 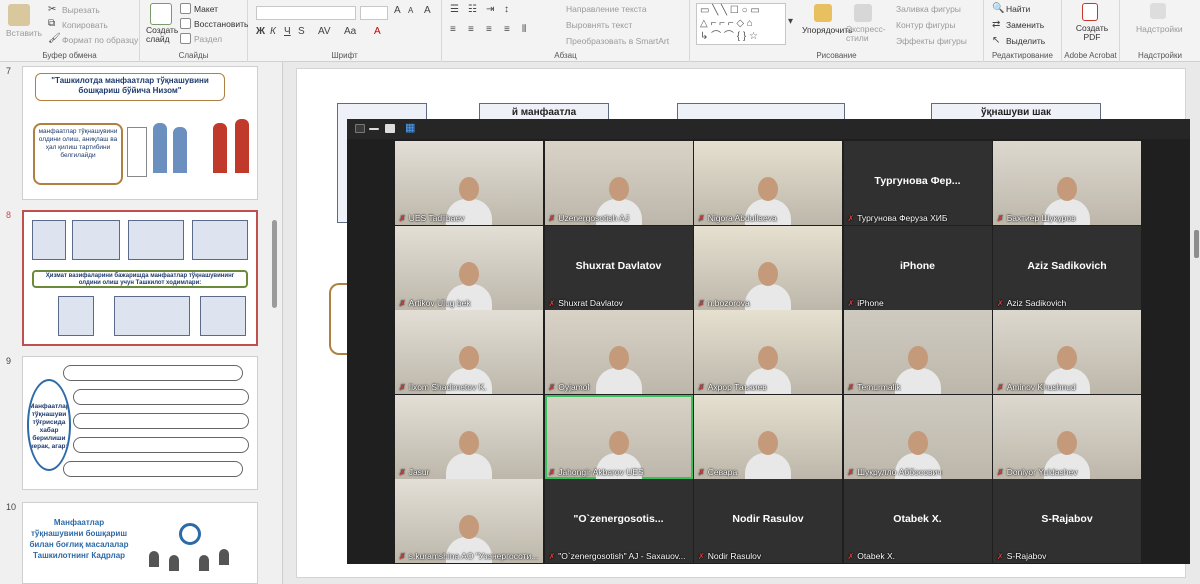 What do you see at coordinates (453, 29) in the screenshot?
I see `align-left-icon: ≡` at bounding box center [453, 29].